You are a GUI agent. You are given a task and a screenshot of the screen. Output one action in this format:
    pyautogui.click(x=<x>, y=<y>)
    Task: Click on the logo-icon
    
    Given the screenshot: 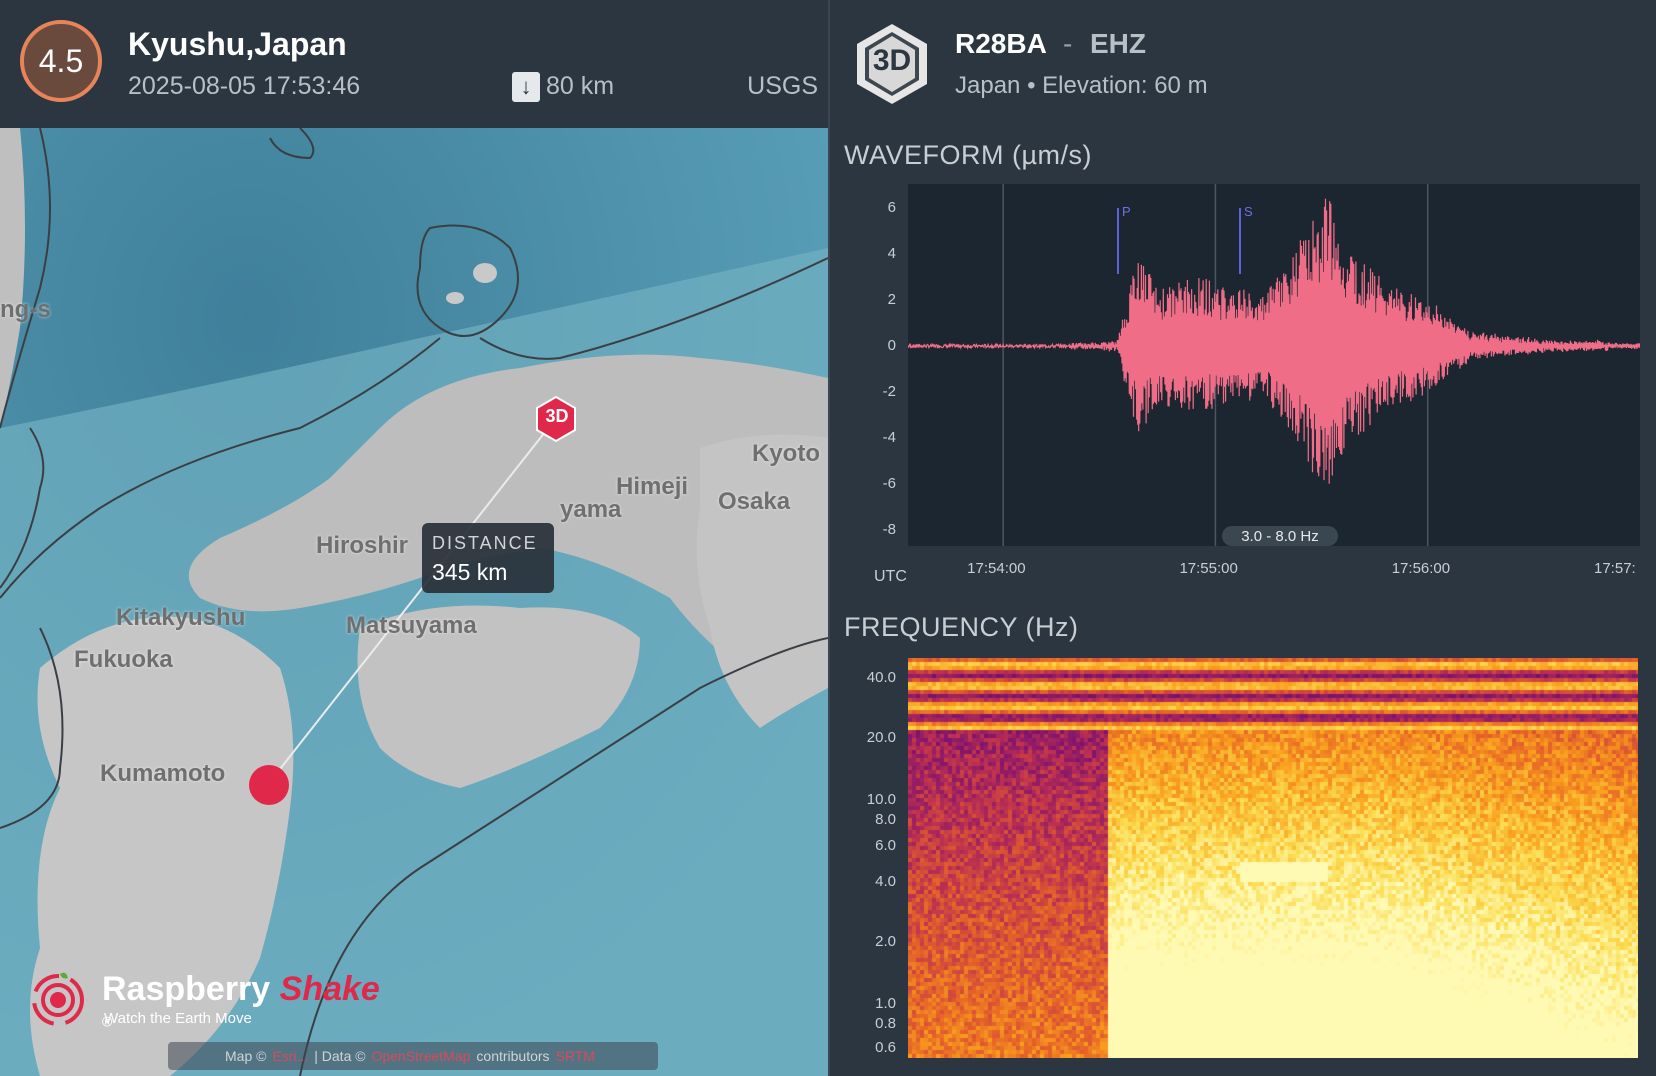 What is the action you would take?
    pyautogui.click(x=58, y=999)
    